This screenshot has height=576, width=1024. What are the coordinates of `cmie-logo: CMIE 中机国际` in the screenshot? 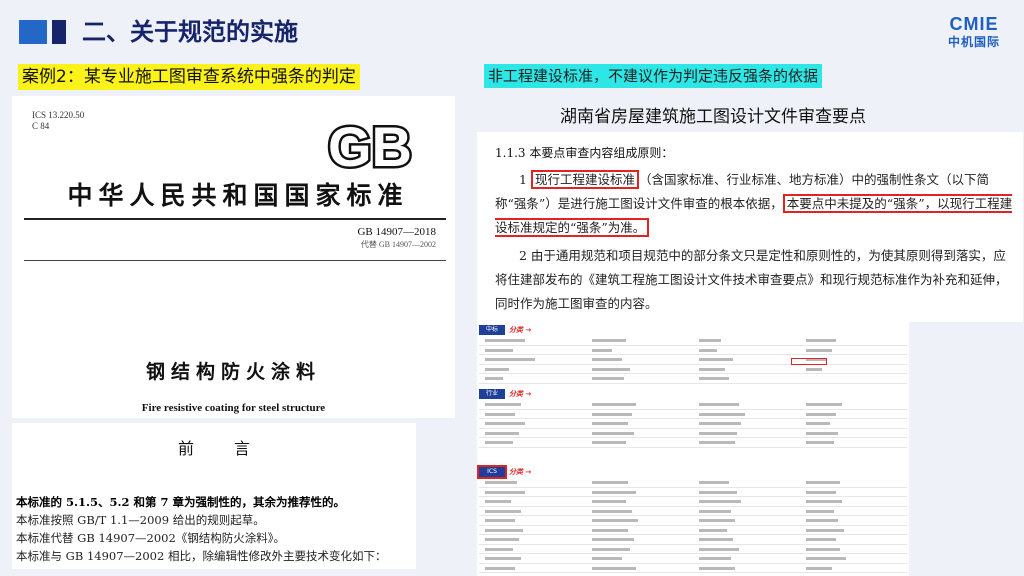 It's located at (974, 34).